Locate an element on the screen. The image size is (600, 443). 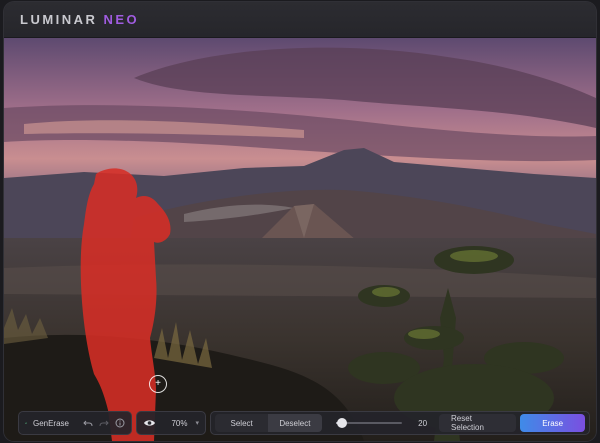
select-mode-toggle: Select Deselect is located at coordinates (268, 423).